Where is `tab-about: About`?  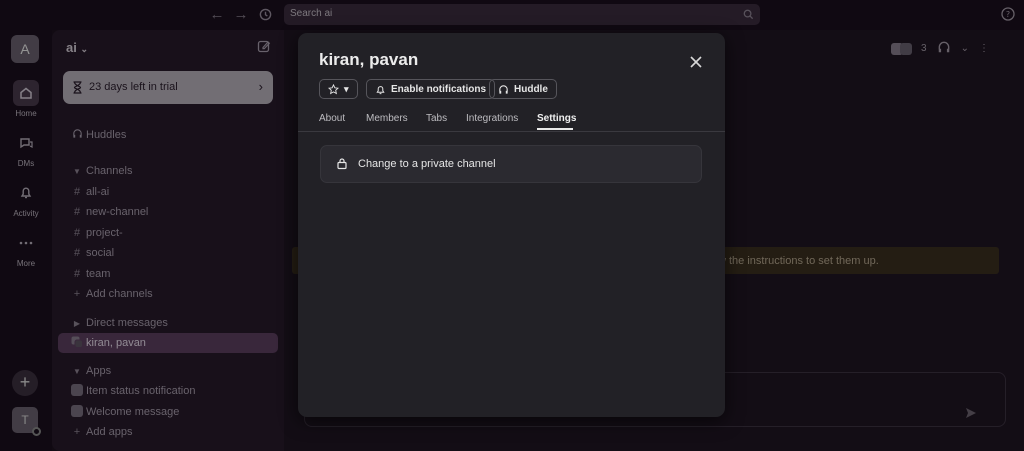
tab-about: About is located at coordinates (332, 118).